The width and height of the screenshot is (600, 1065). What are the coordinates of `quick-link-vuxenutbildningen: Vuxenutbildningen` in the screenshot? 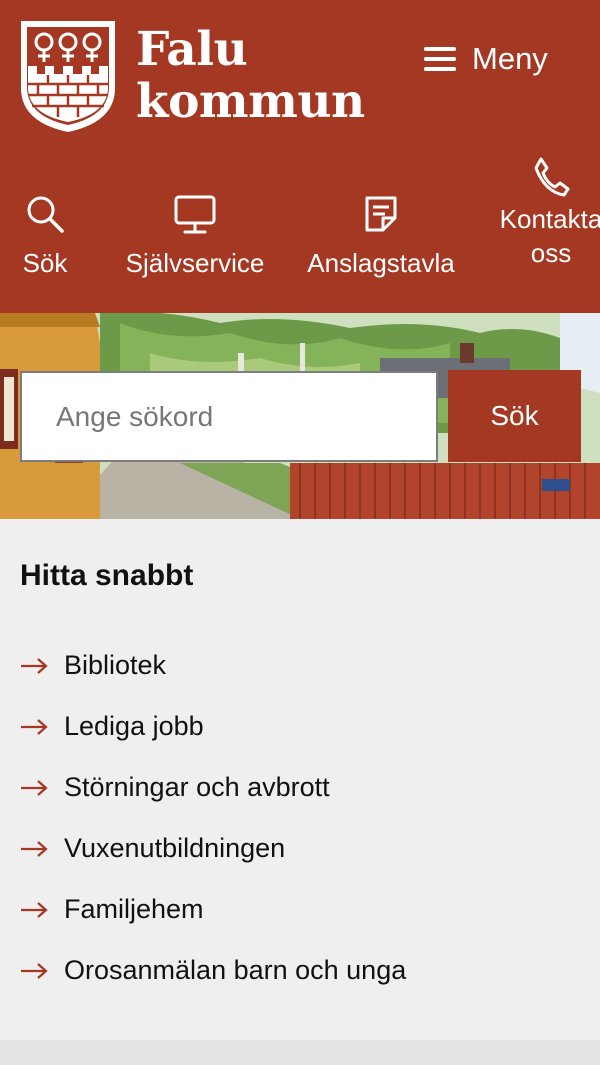 It's located at (152, 848).